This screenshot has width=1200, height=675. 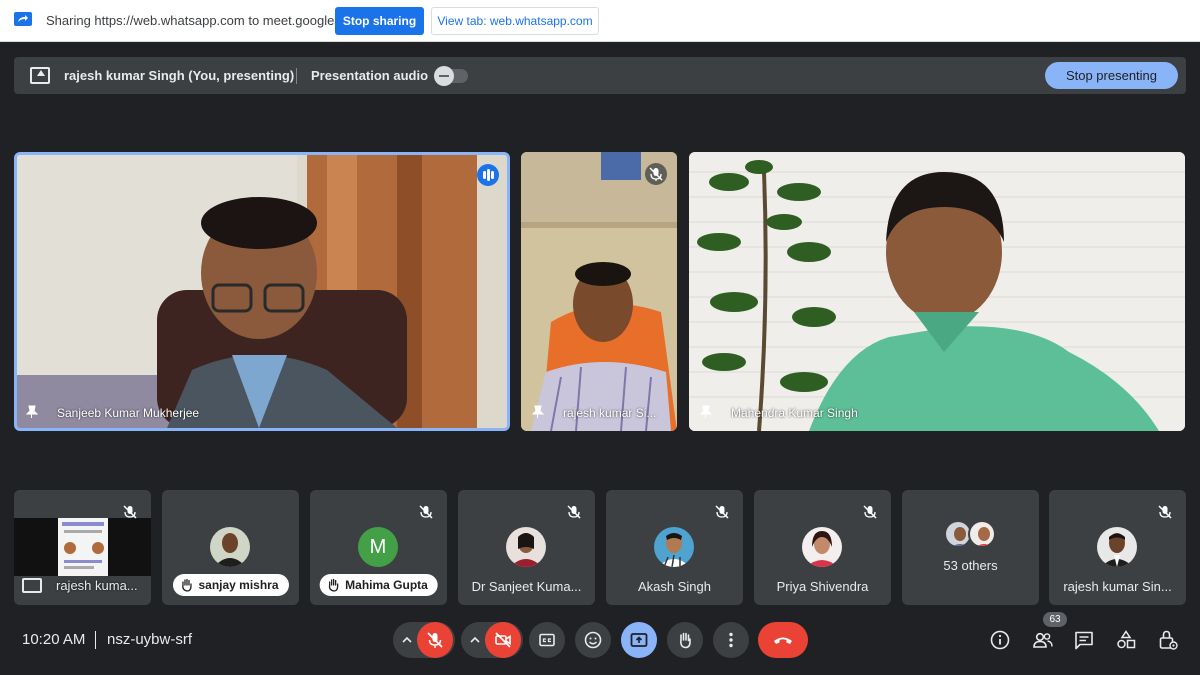 I want to click on more-options-button, so click(x=731, y=640).